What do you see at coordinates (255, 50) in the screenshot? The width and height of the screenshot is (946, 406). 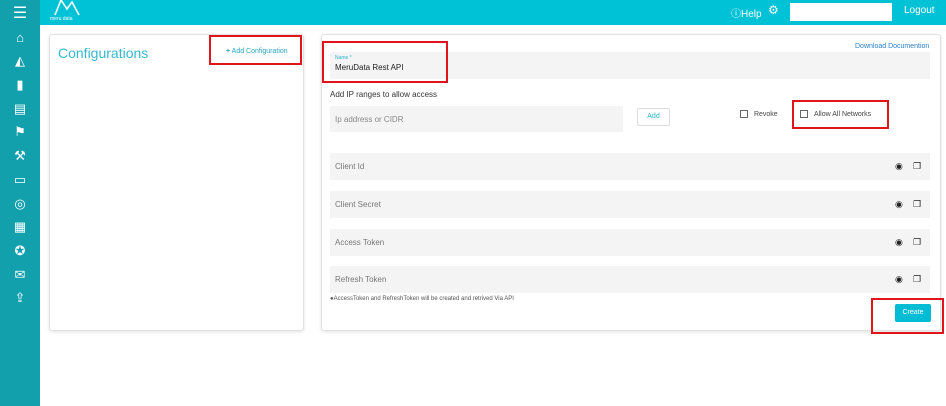 I see `highlight-add-configuration` at bounding box center [255, 50].